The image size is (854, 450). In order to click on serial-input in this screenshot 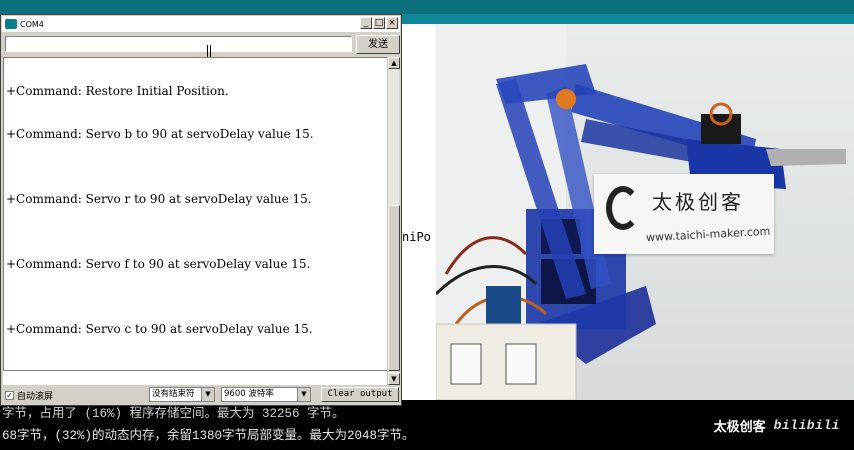, I will do `click(178, 44)`.